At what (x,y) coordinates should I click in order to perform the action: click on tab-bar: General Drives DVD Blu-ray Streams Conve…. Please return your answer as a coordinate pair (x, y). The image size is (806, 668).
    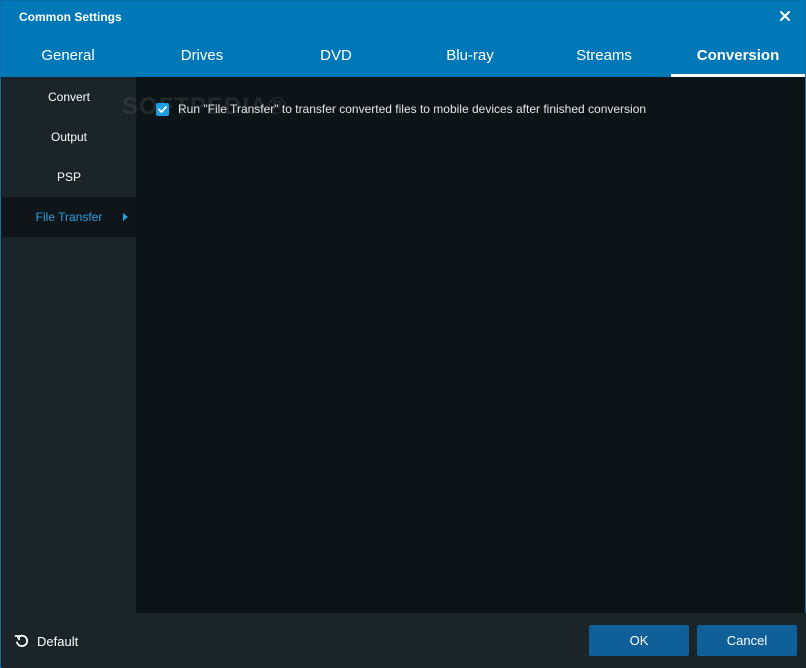
    Looking at the image, I should click on (403, 57).